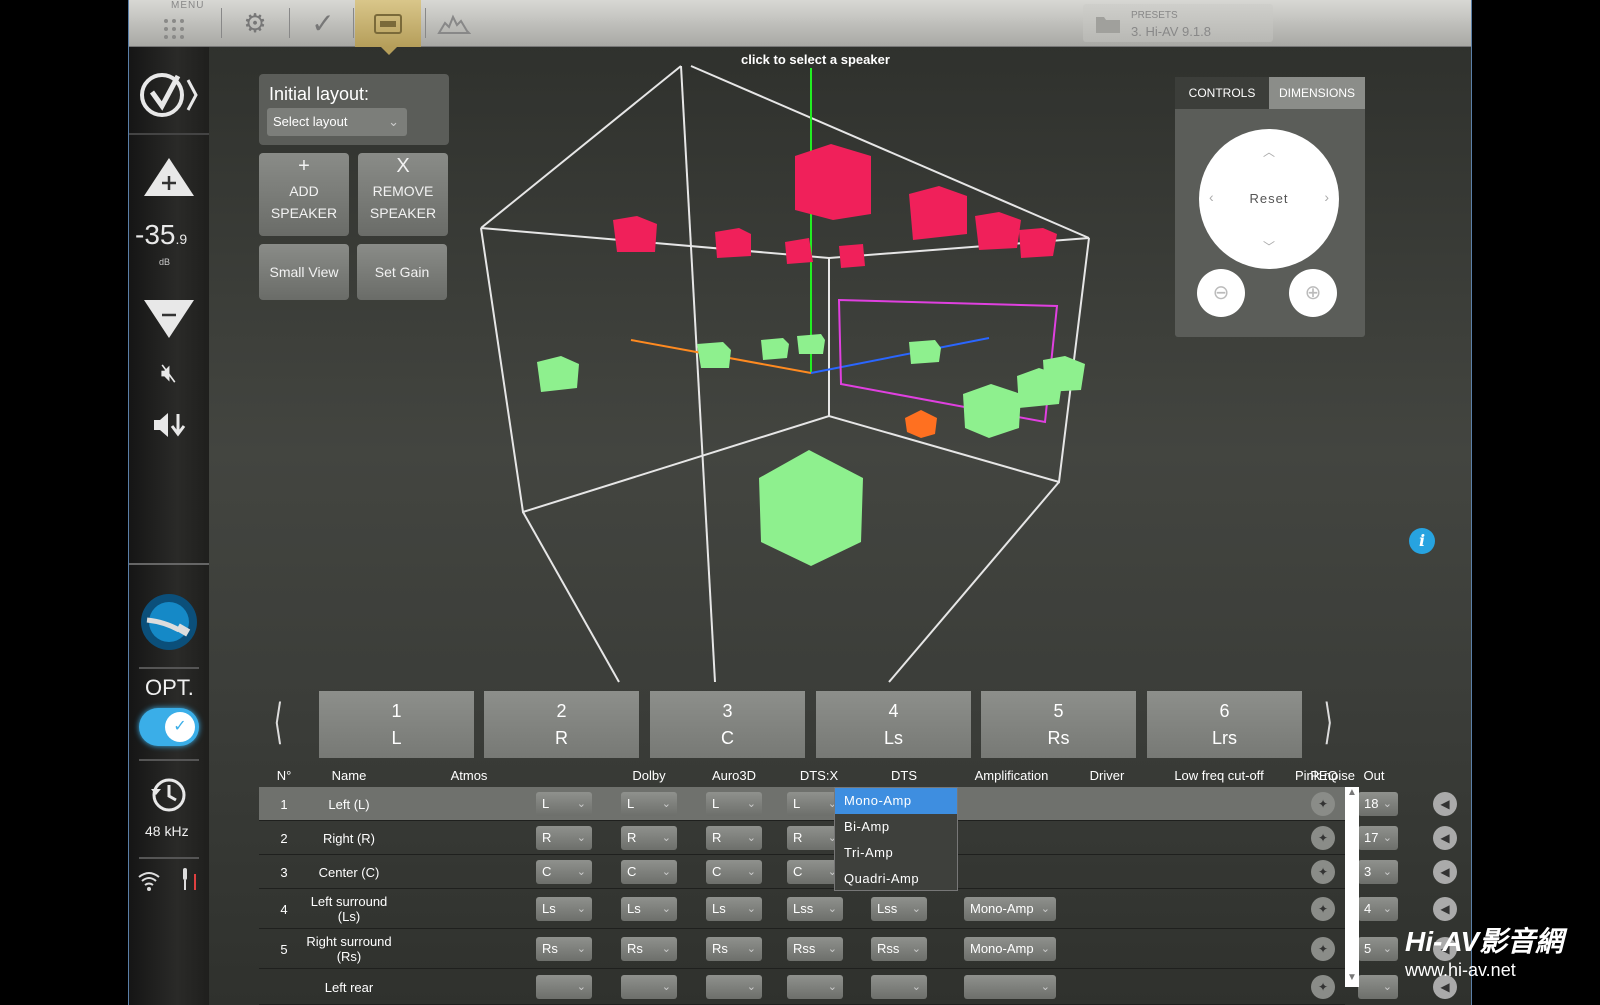 The height and width of the screenshot is (1005, 1600). What do you see at coordinates (169, 727) in the screenshot?
I see `opt-toggle: ✓` at bounding box center [169, 727].